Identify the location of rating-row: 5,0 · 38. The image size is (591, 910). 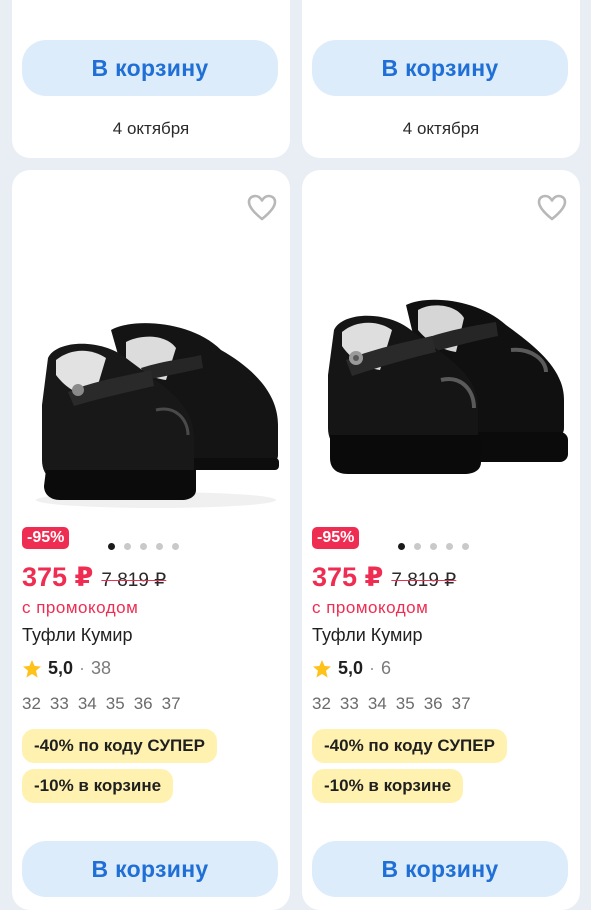
(66, 668).